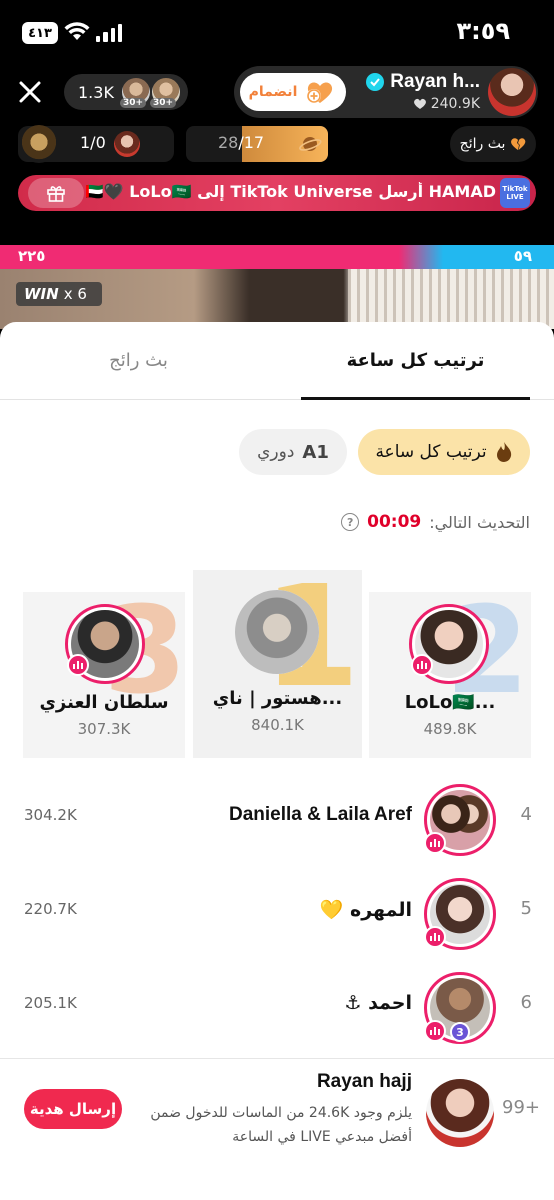 The width and height of the screenshot is (554, 1200). I want to click on next-update-row: التحديث التالي: 00:09 ?, so click(435, 522).